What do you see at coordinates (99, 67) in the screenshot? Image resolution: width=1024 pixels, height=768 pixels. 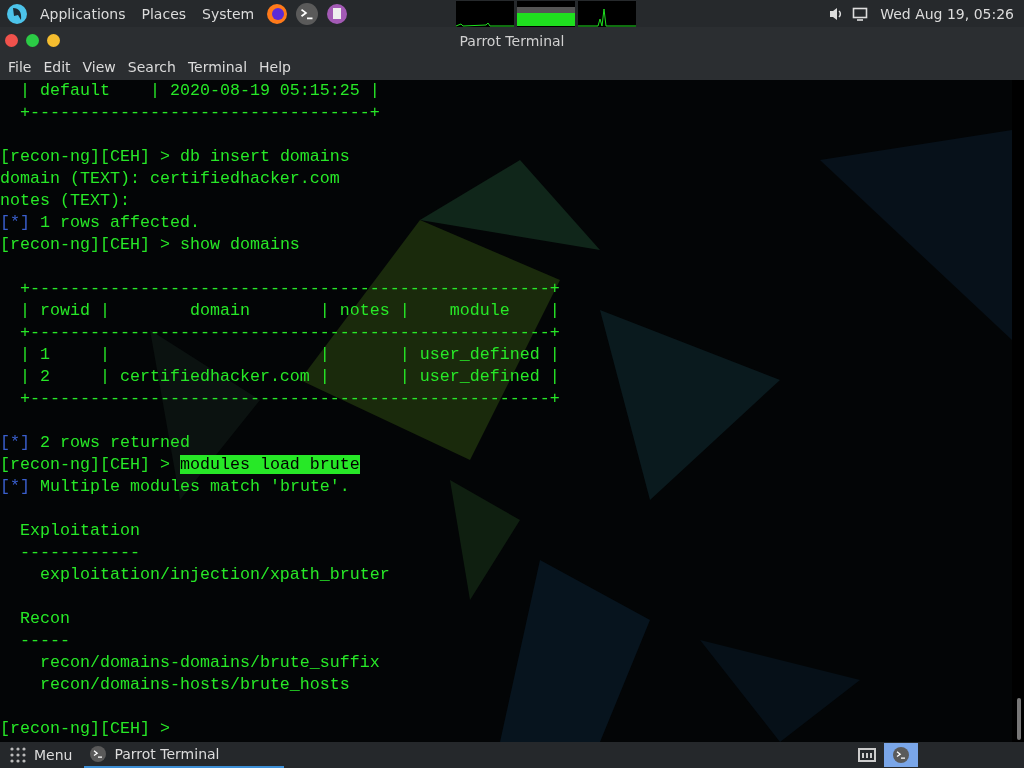 I see `menu-item: View` at bounding box center [99, 67].